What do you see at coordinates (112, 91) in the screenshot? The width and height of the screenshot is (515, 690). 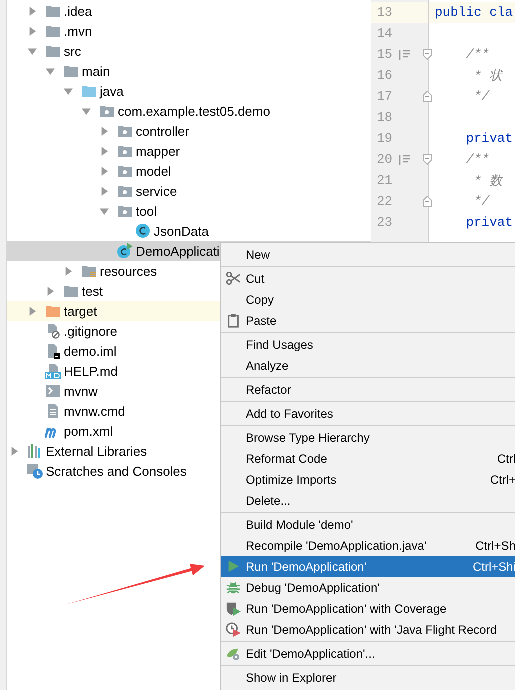 I see `tree-label: java` at bounding box center [112, 91].